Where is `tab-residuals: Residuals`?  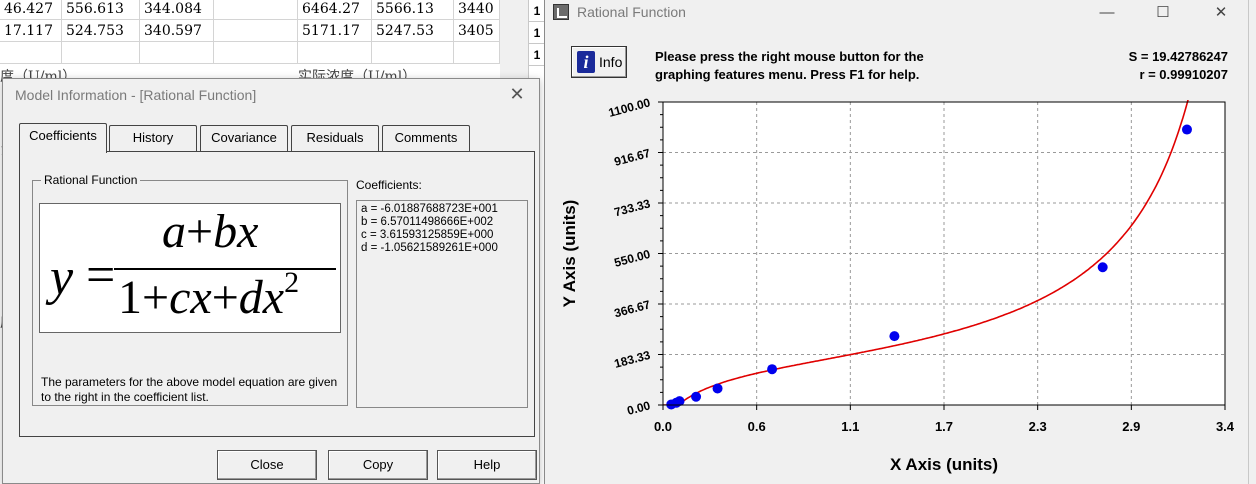 tab-residuals: Residuals is located at coordinates (335, 138).